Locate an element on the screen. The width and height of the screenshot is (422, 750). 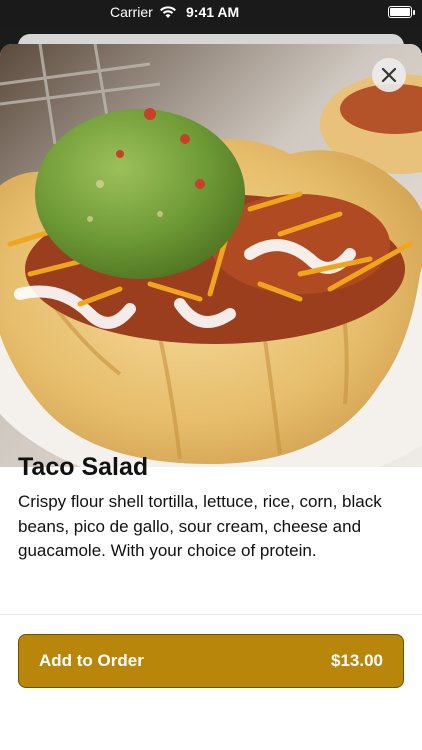
wifi-icon is located at coordinates (168, 12).